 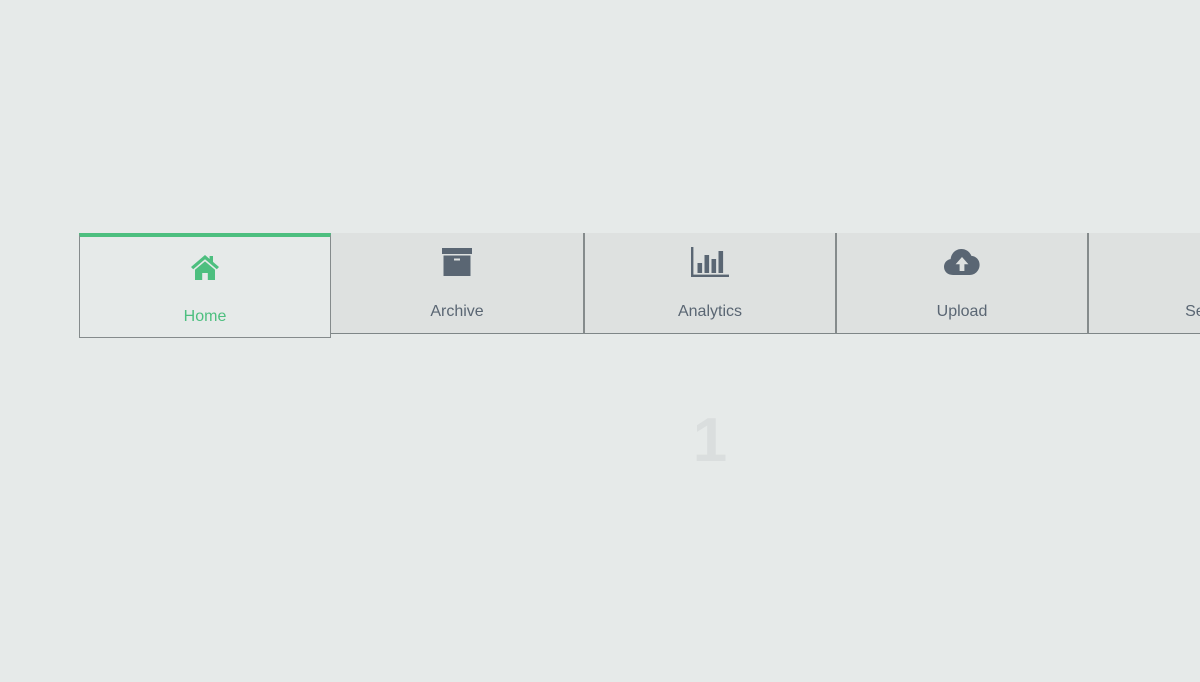 I want to click on tab-upload: Upload, so click(x=961, y=283).